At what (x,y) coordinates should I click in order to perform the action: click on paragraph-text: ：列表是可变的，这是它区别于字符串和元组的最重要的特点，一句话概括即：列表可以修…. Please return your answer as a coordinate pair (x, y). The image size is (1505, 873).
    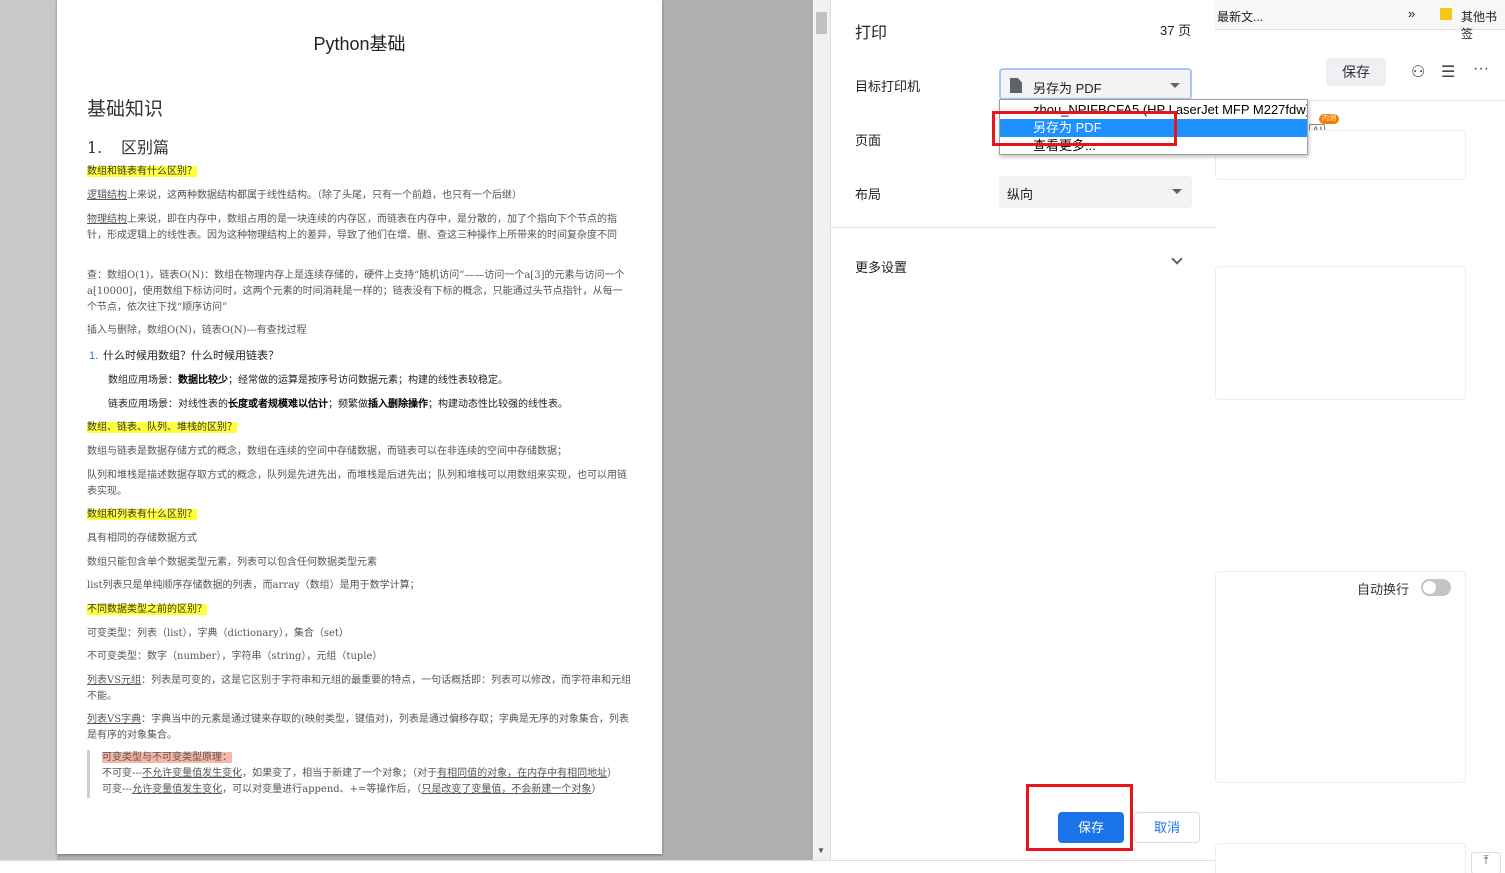
    Looking at the image, I should click on (359, 688).